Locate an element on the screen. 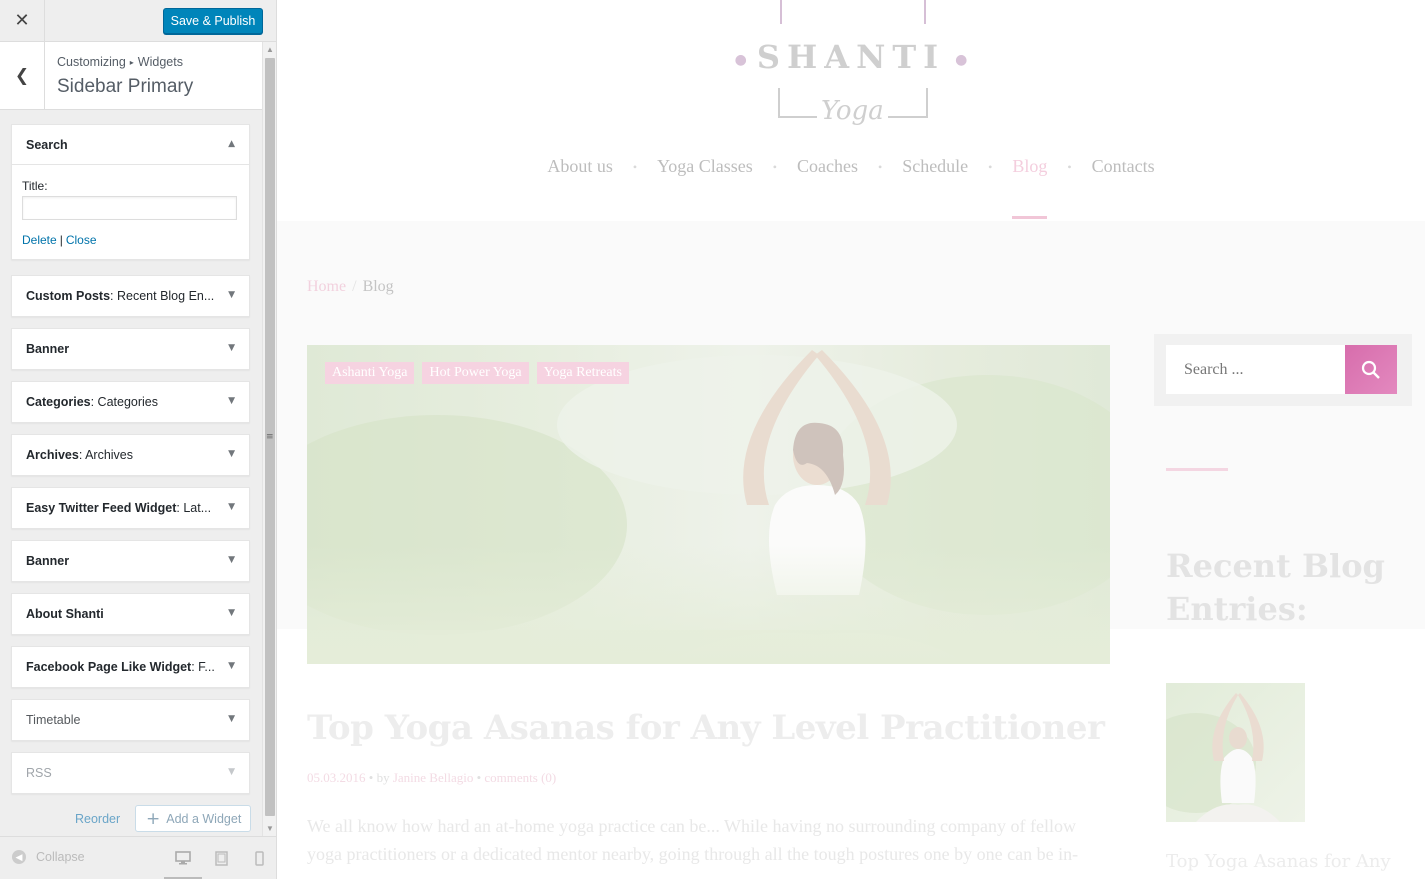 The width and height of the screenshot is (1425, 879). widget-about-shanti: About Shanti ▼ is located at coordinates (130, 614).